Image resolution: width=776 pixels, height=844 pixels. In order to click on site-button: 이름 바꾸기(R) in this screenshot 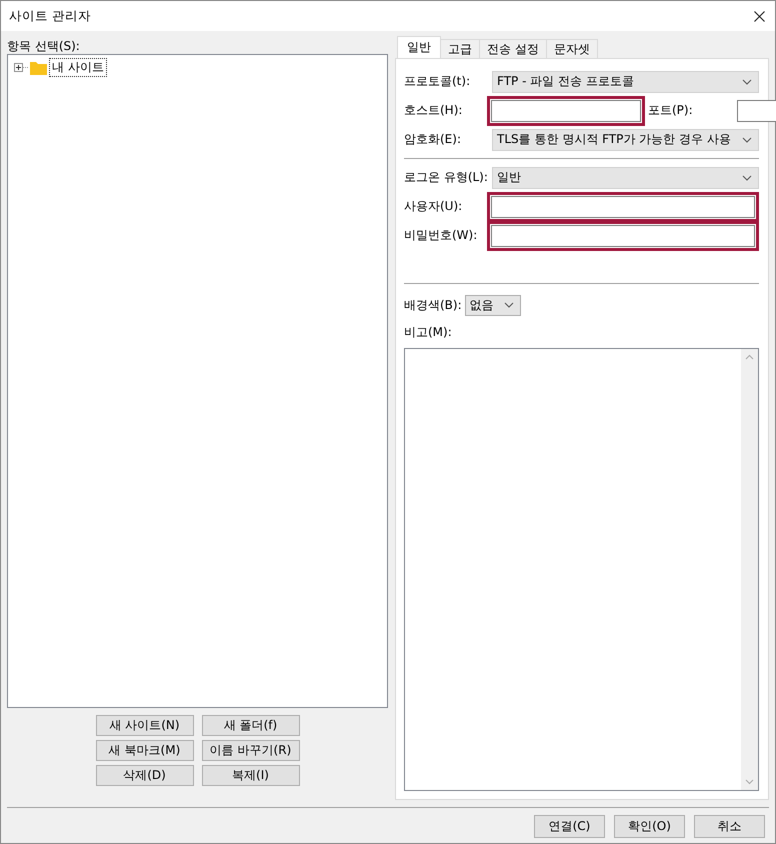, I will do `click(251, 750)`.